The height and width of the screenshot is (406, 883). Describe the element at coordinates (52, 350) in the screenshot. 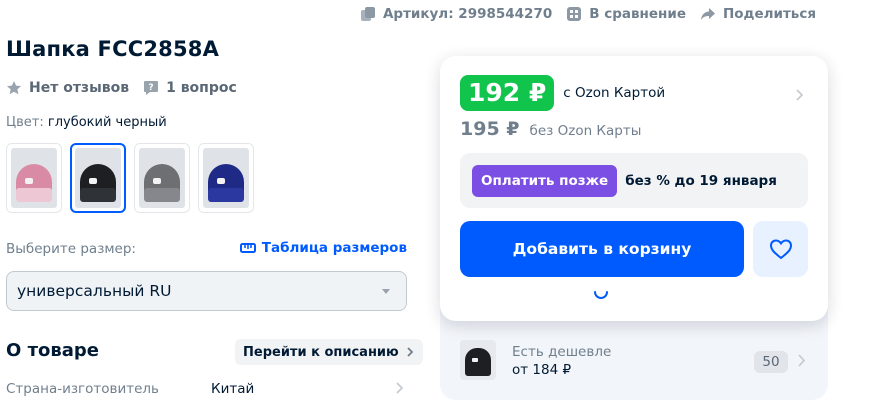

I see `about-title: О товаре` at that location.